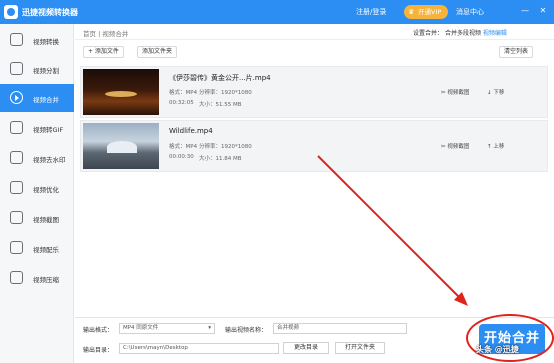  What do you see at coordinates (46, 42) in the screenshot?
I see `sidebar-item-label: 视频转换` at bounding box center [46, 42].